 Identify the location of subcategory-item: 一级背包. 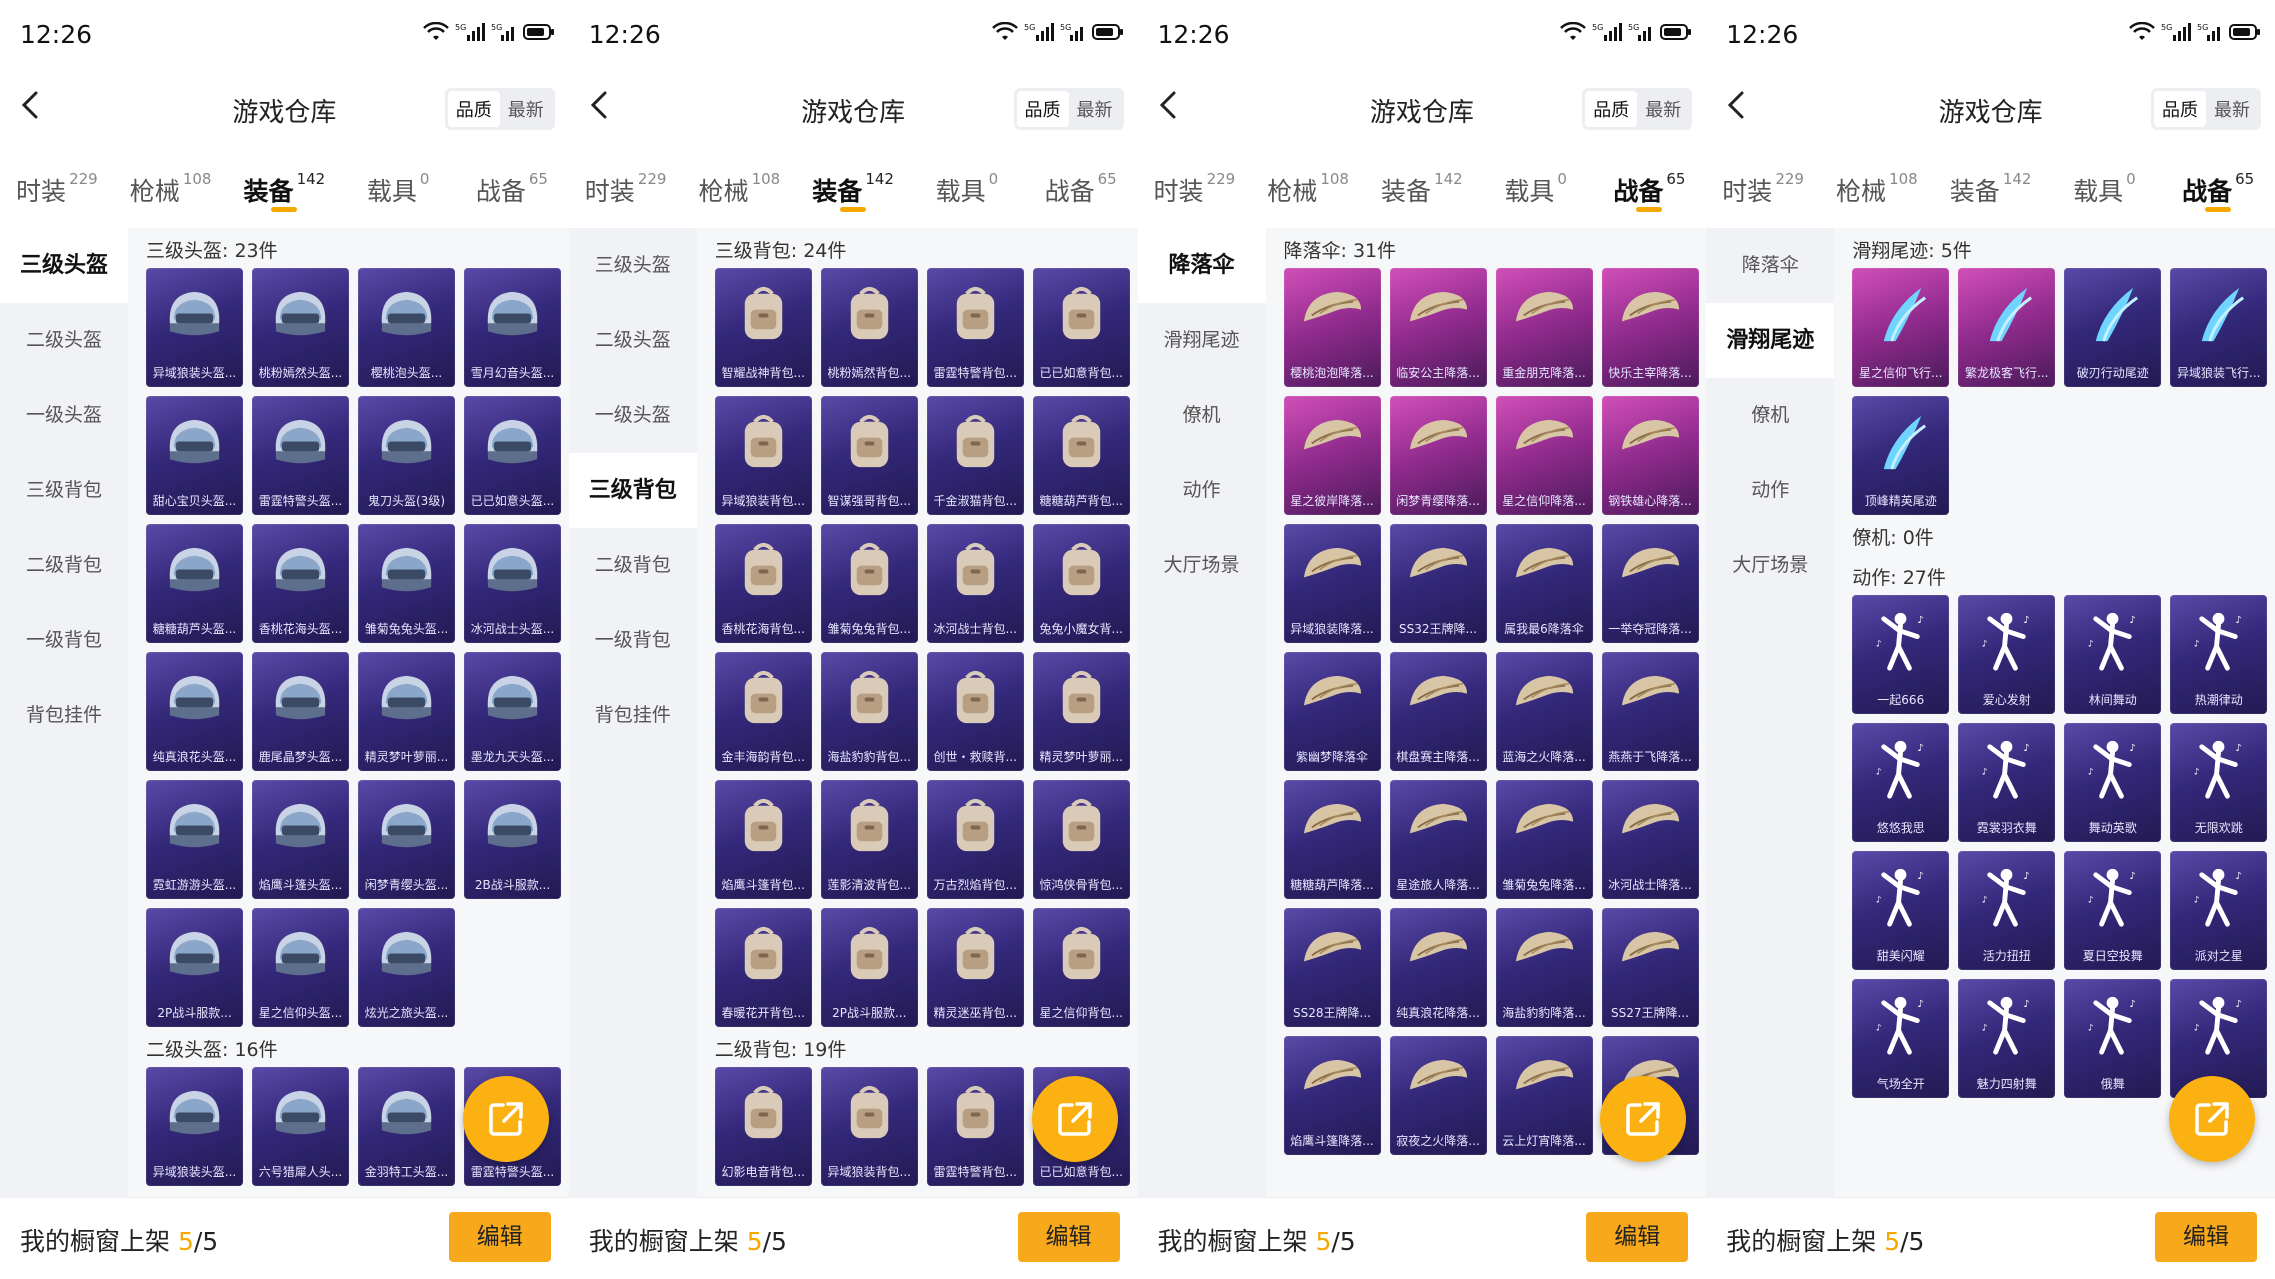
(64, 640).